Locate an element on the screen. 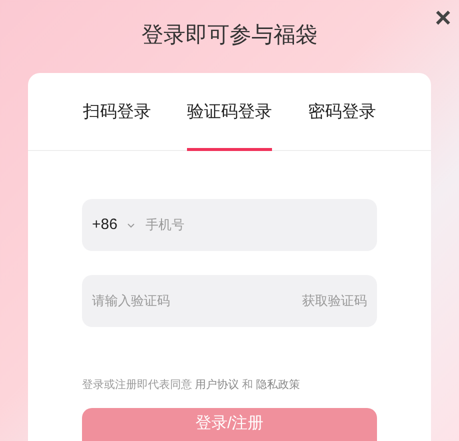 The width and height of the screenshot is (459, 441). phone-field: +86 手机号 is located at coordinates (229, 225).